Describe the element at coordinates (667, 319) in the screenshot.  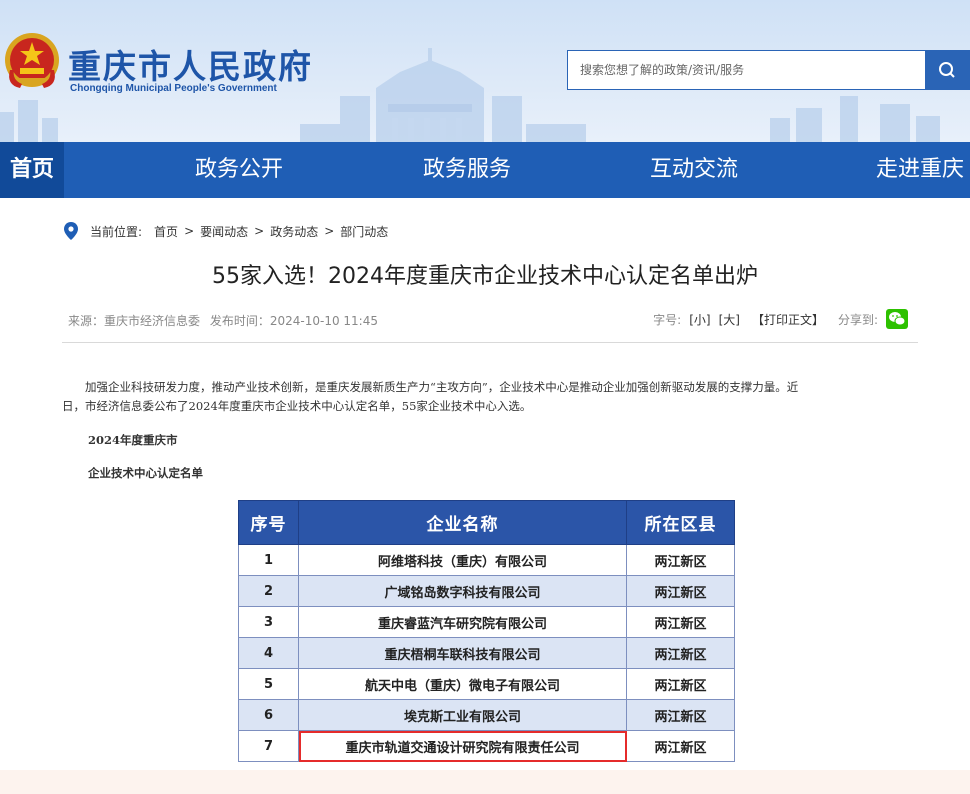
I see `font-size-label: 字号:` at that location.